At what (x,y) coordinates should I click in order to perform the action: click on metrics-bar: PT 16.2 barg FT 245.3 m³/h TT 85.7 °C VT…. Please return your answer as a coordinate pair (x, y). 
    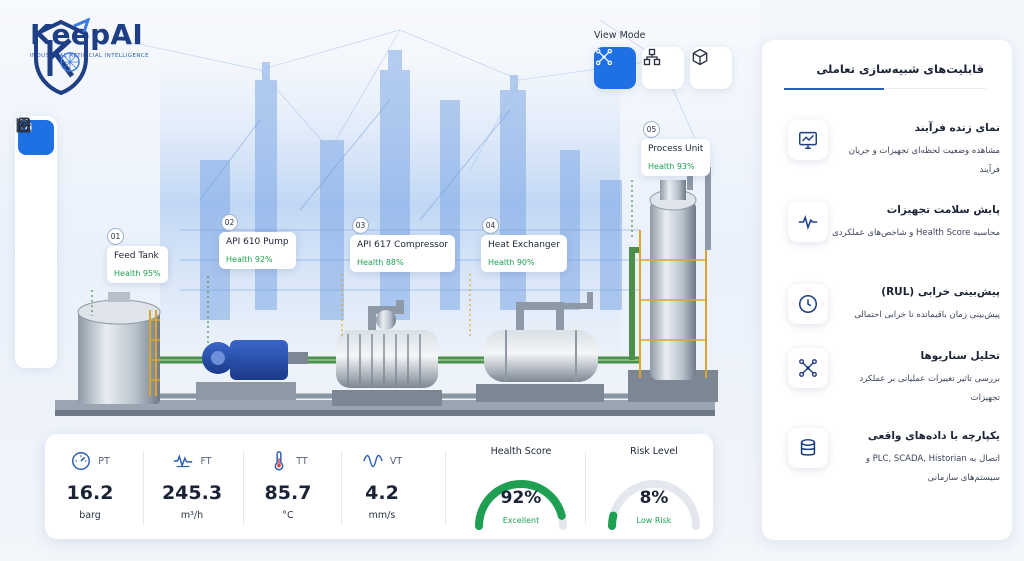
    Looking at the image, I should click on (379, 486).